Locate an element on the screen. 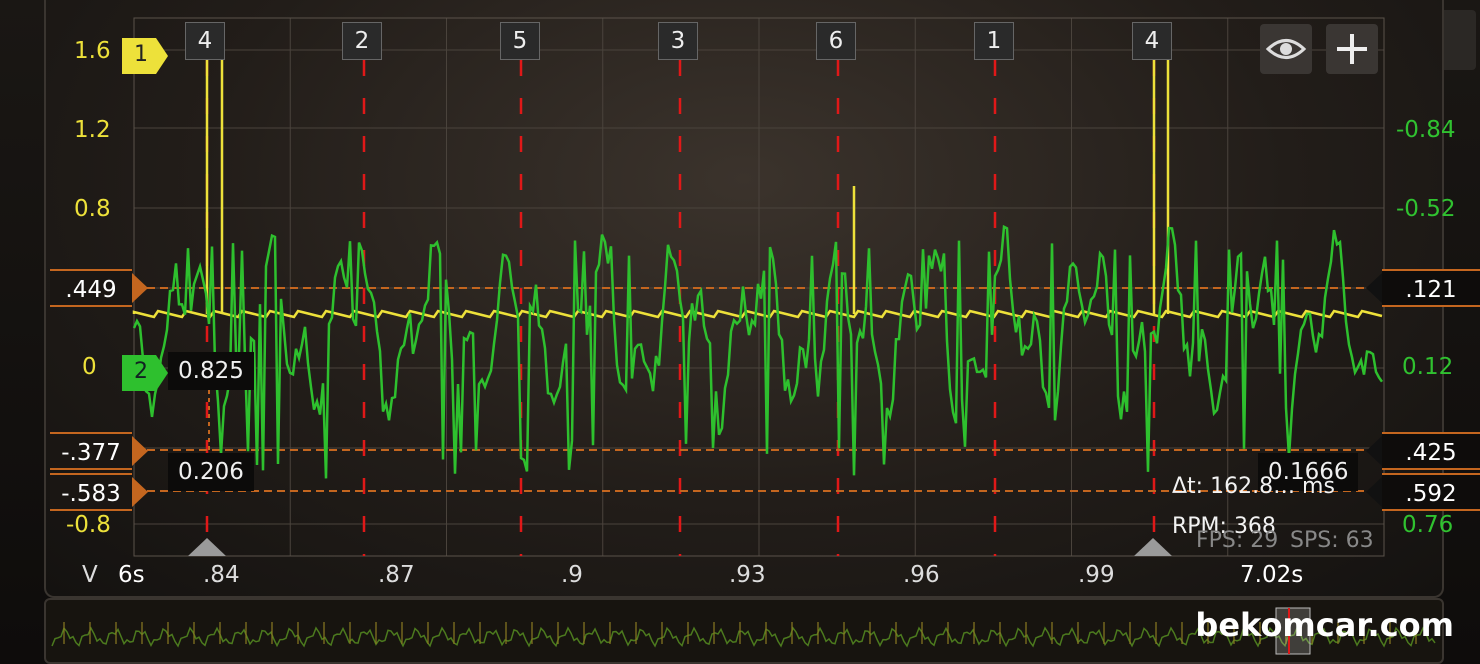 This screenshot has width=1480, height=664. left-level-marker: -.583 is located at coordinates (100, 492).